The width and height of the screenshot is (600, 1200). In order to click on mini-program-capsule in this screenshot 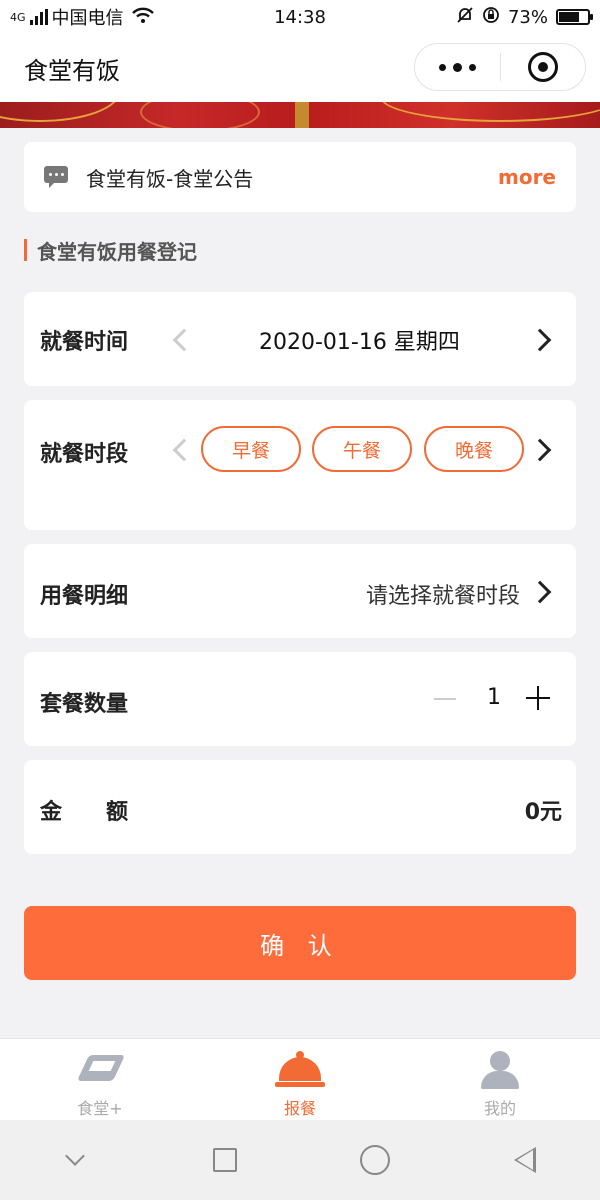, I will do `click(500, 67)`.